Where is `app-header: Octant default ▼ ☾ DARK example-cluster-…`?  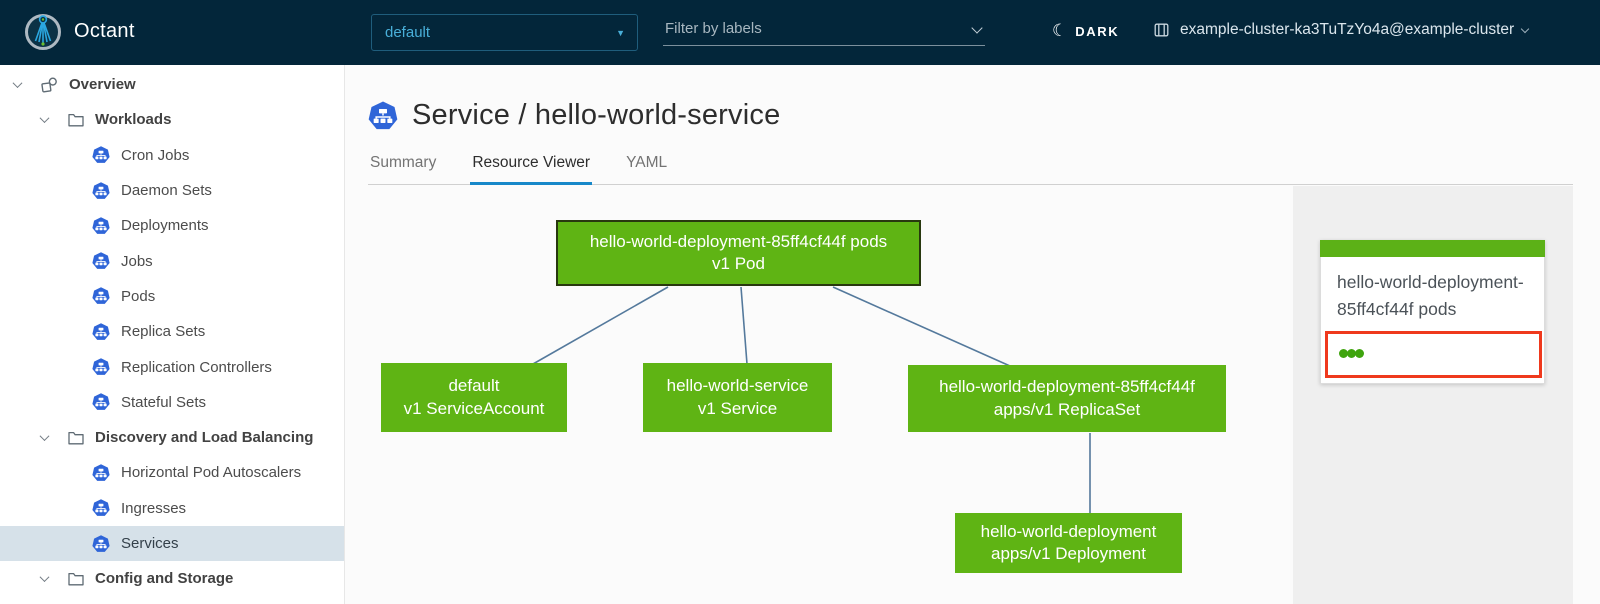
app-header: Octant default ▼ ☾ DARK example-cluster-… is located at coordinates (800, 32).